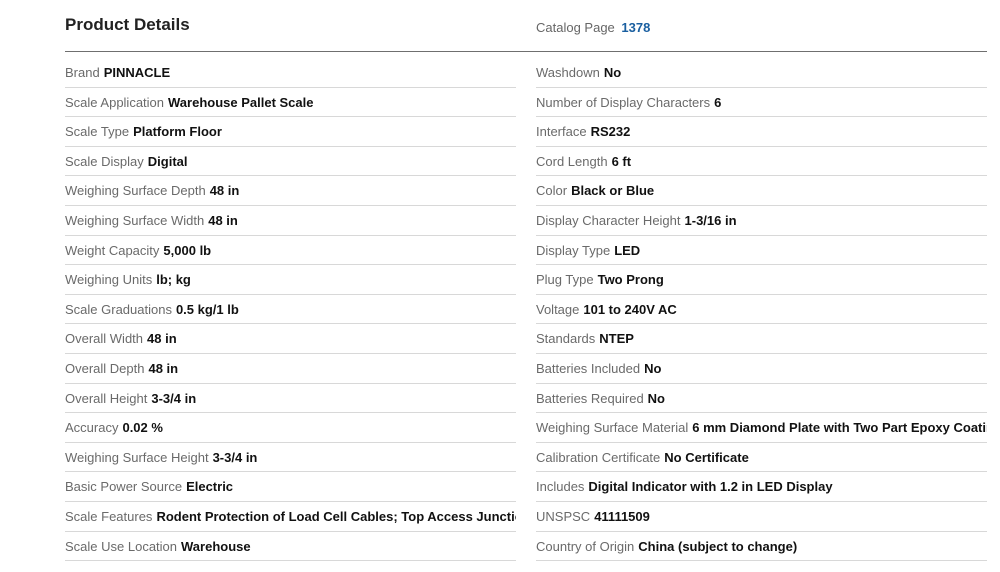 This screenshot has height=572, width=1000. Describe the element at coordinates (561, 132) in the screenshot. I see `spec-label: Interface` at that location.